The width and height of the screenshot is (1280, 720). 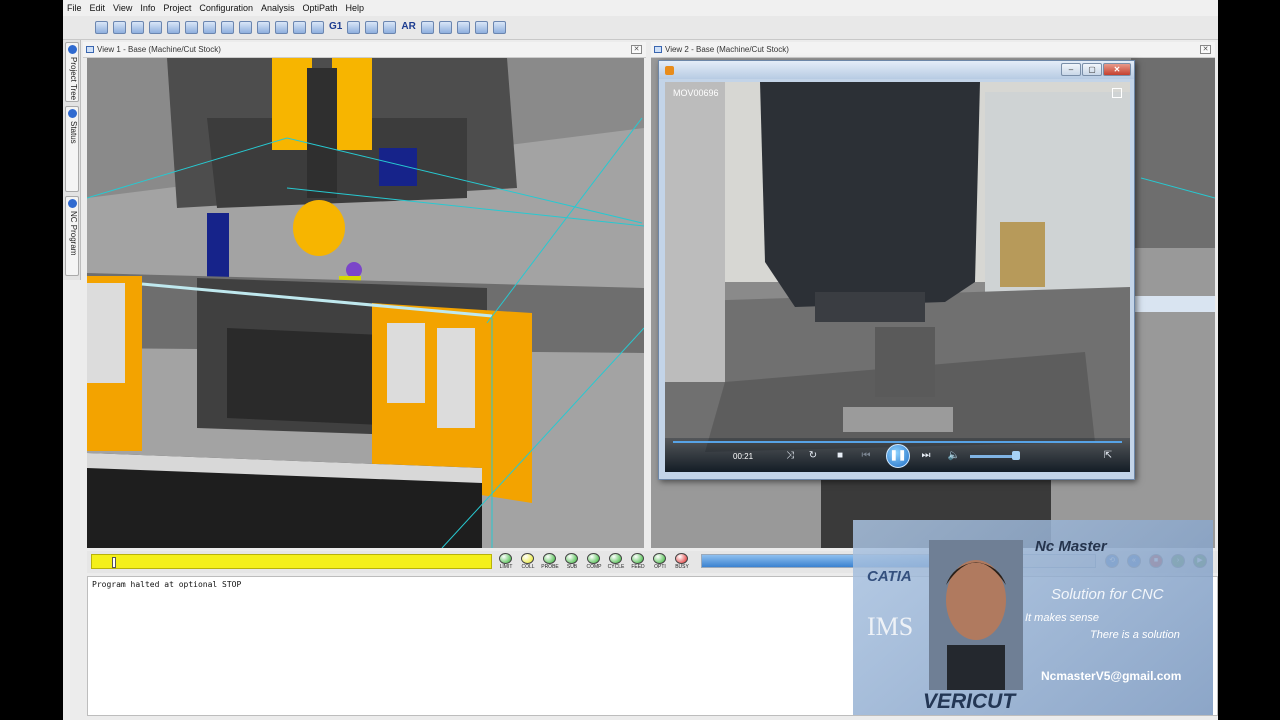 I want to click on ar-button: AR, so click(x=408, y=27).